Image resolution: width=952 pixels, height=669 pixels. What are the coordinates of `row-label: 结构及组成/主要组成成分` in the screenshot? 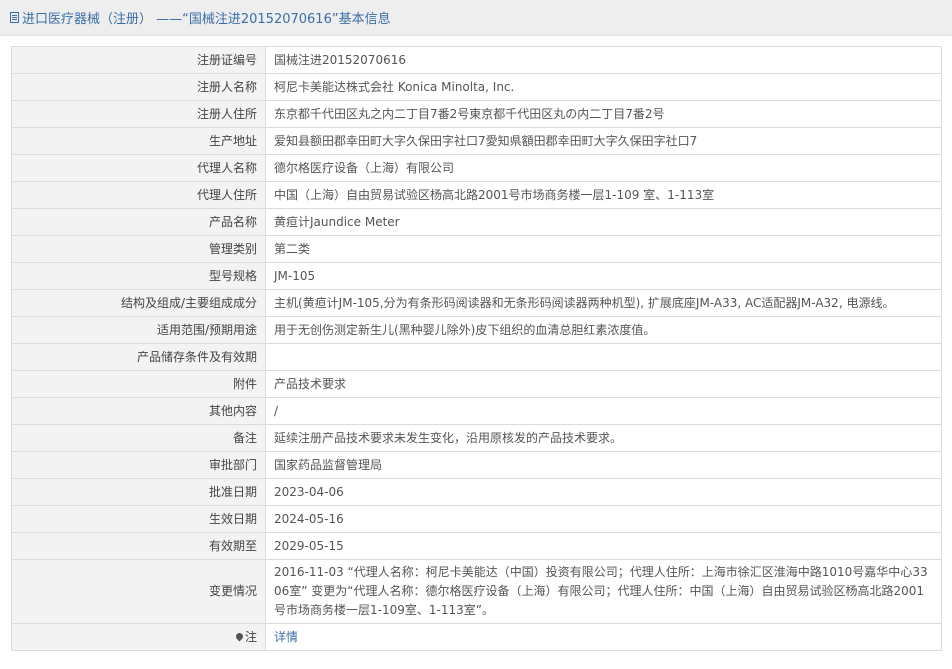 It's located at (138, 303).